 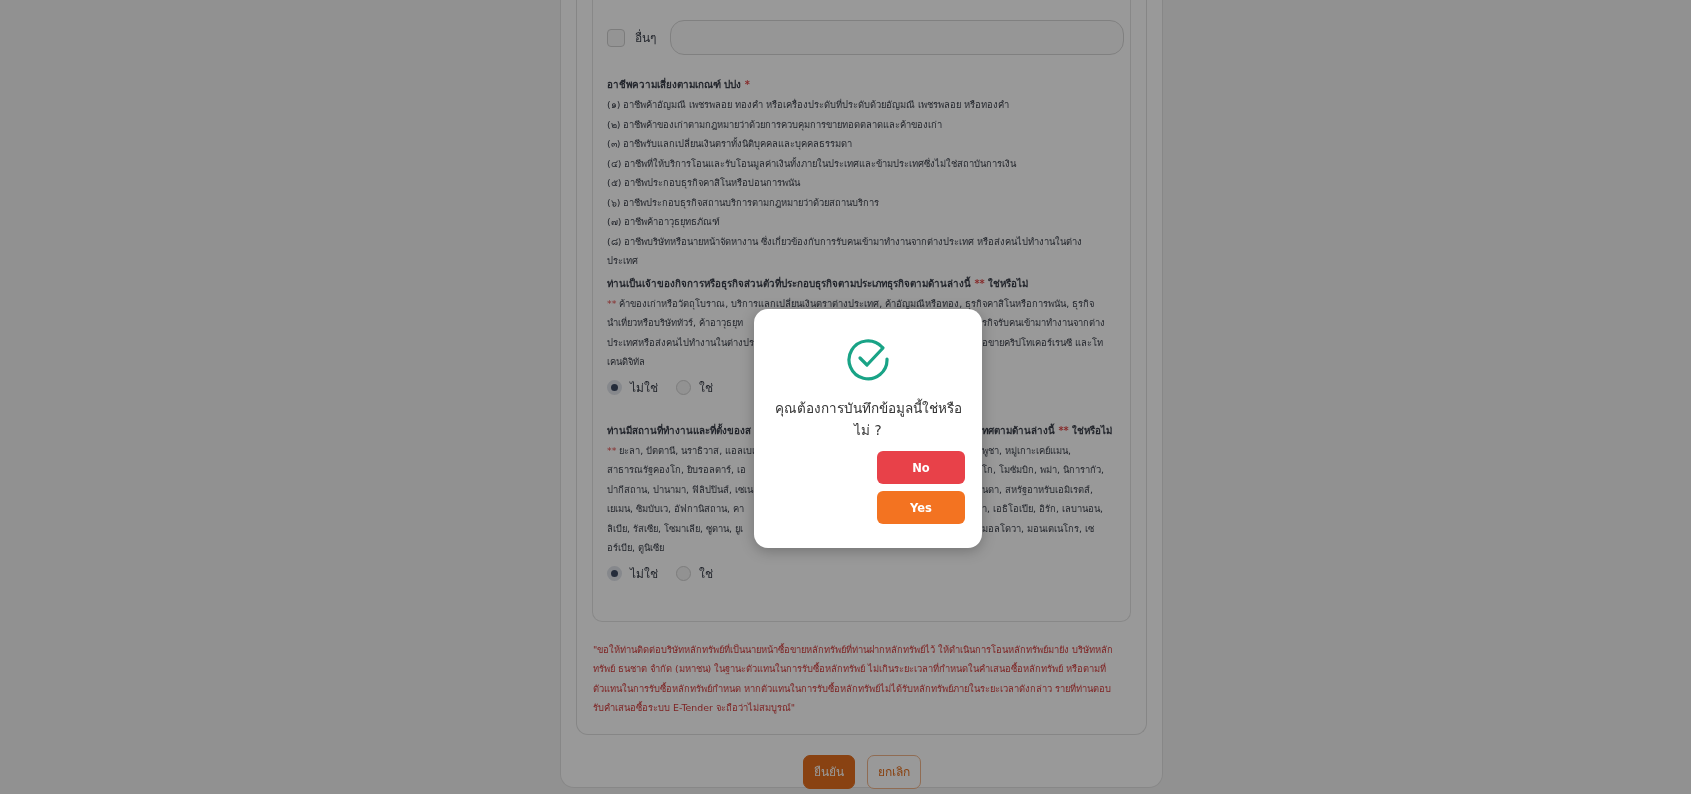 What do you see at coordinates (868, 359) in the screenshot?
I see `check-circle-icon` at bounding box center [868, 359].